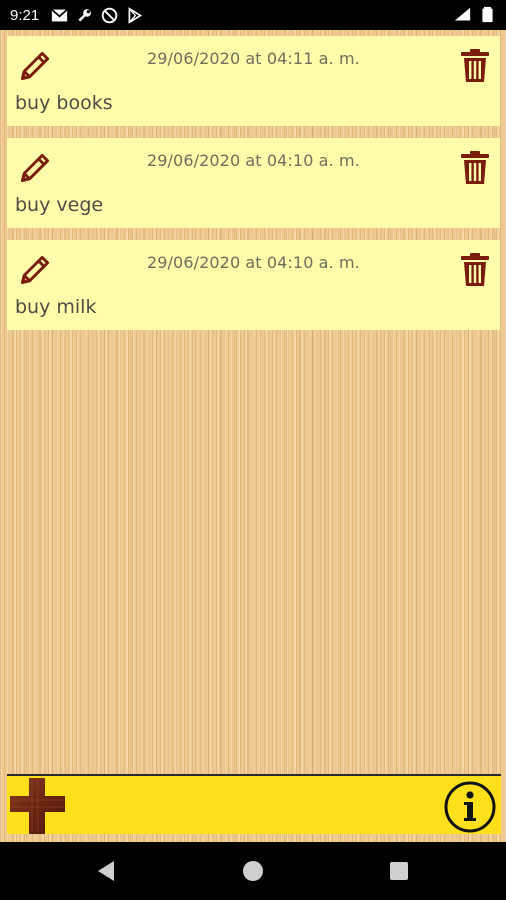  What do you see at coordinates (59, 14) in the screenshot?
I see `gmail-icon` at bounding box center [59, 14].